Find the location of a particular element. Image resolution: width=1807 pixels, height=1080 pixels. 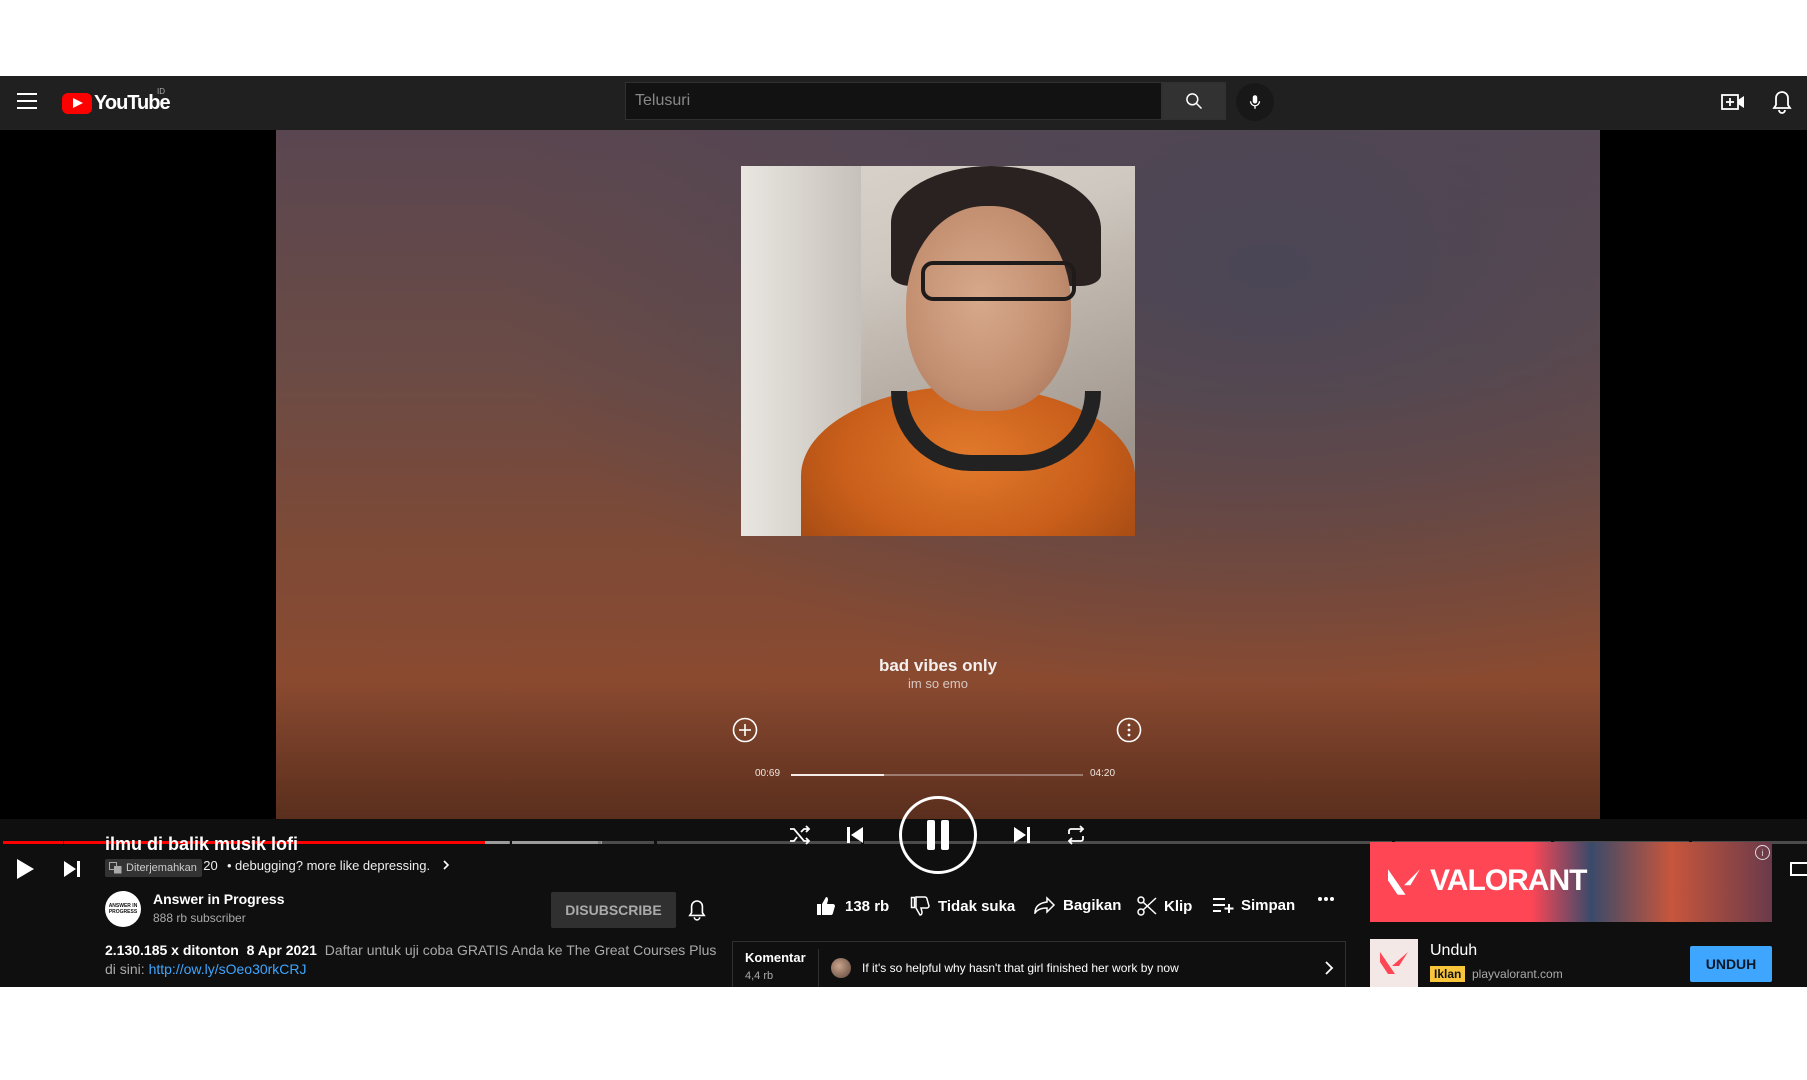

scissors-icon is located at coordinates (1147, 906).